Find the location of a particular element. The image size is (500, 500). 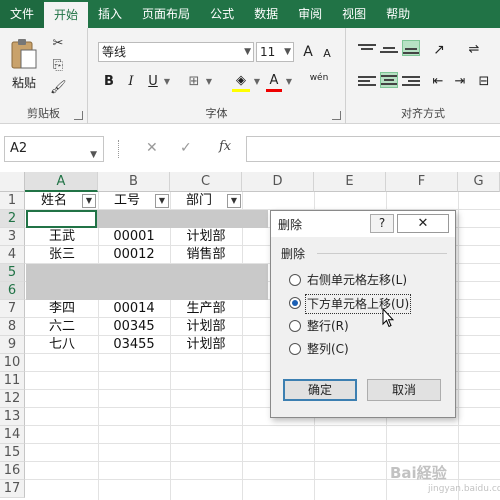

column-header-b: B is located at coordinates (134, 182).